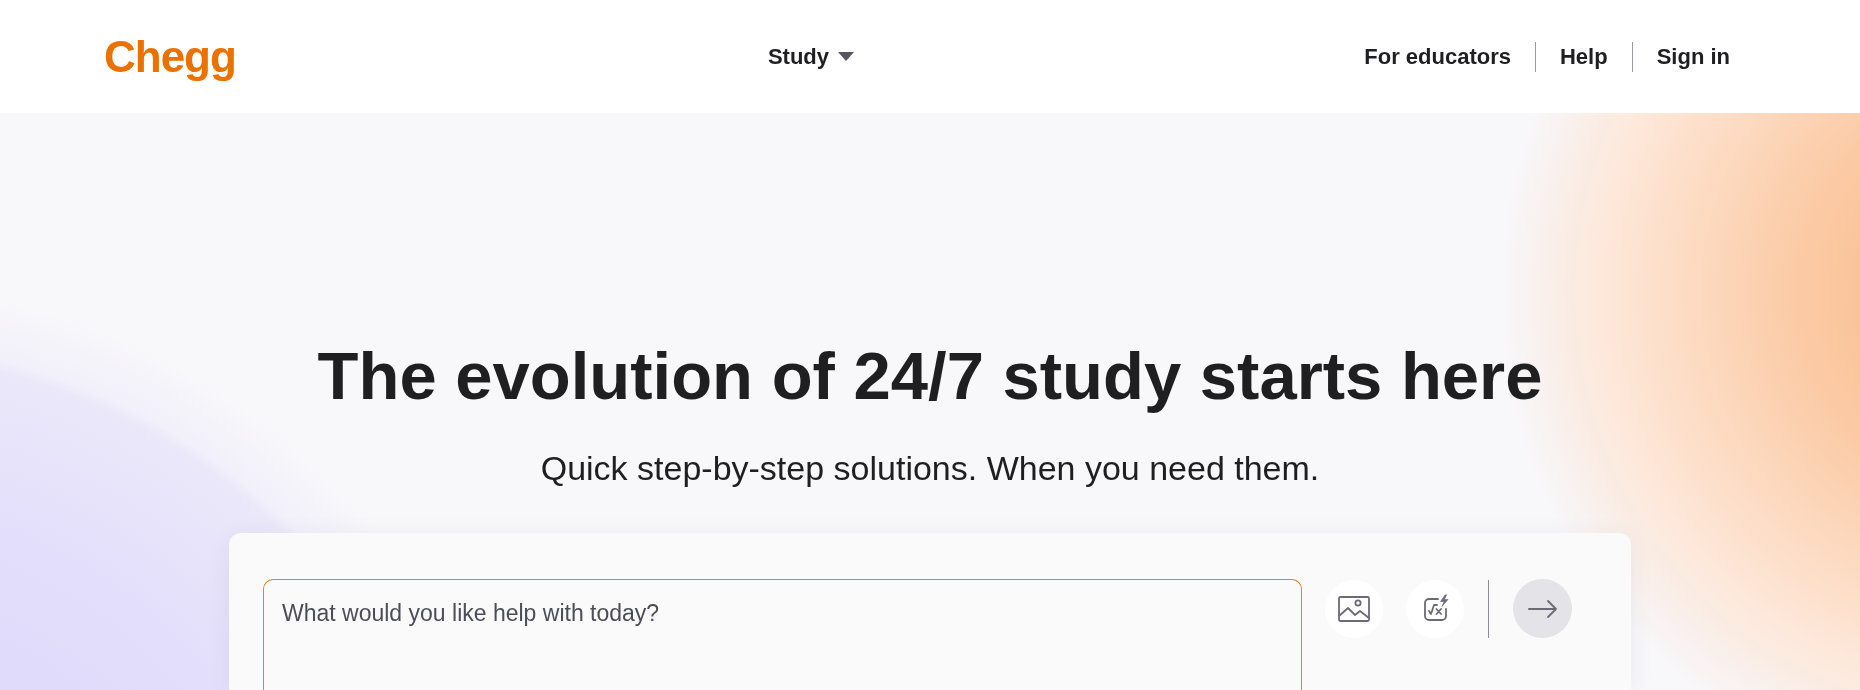 This screenshot has height=690, width=1860. Describe the element at coordinates (930, 376) in the screenshot. I see `hero-heading: The evolution of 24/7 study starts here` at that location.